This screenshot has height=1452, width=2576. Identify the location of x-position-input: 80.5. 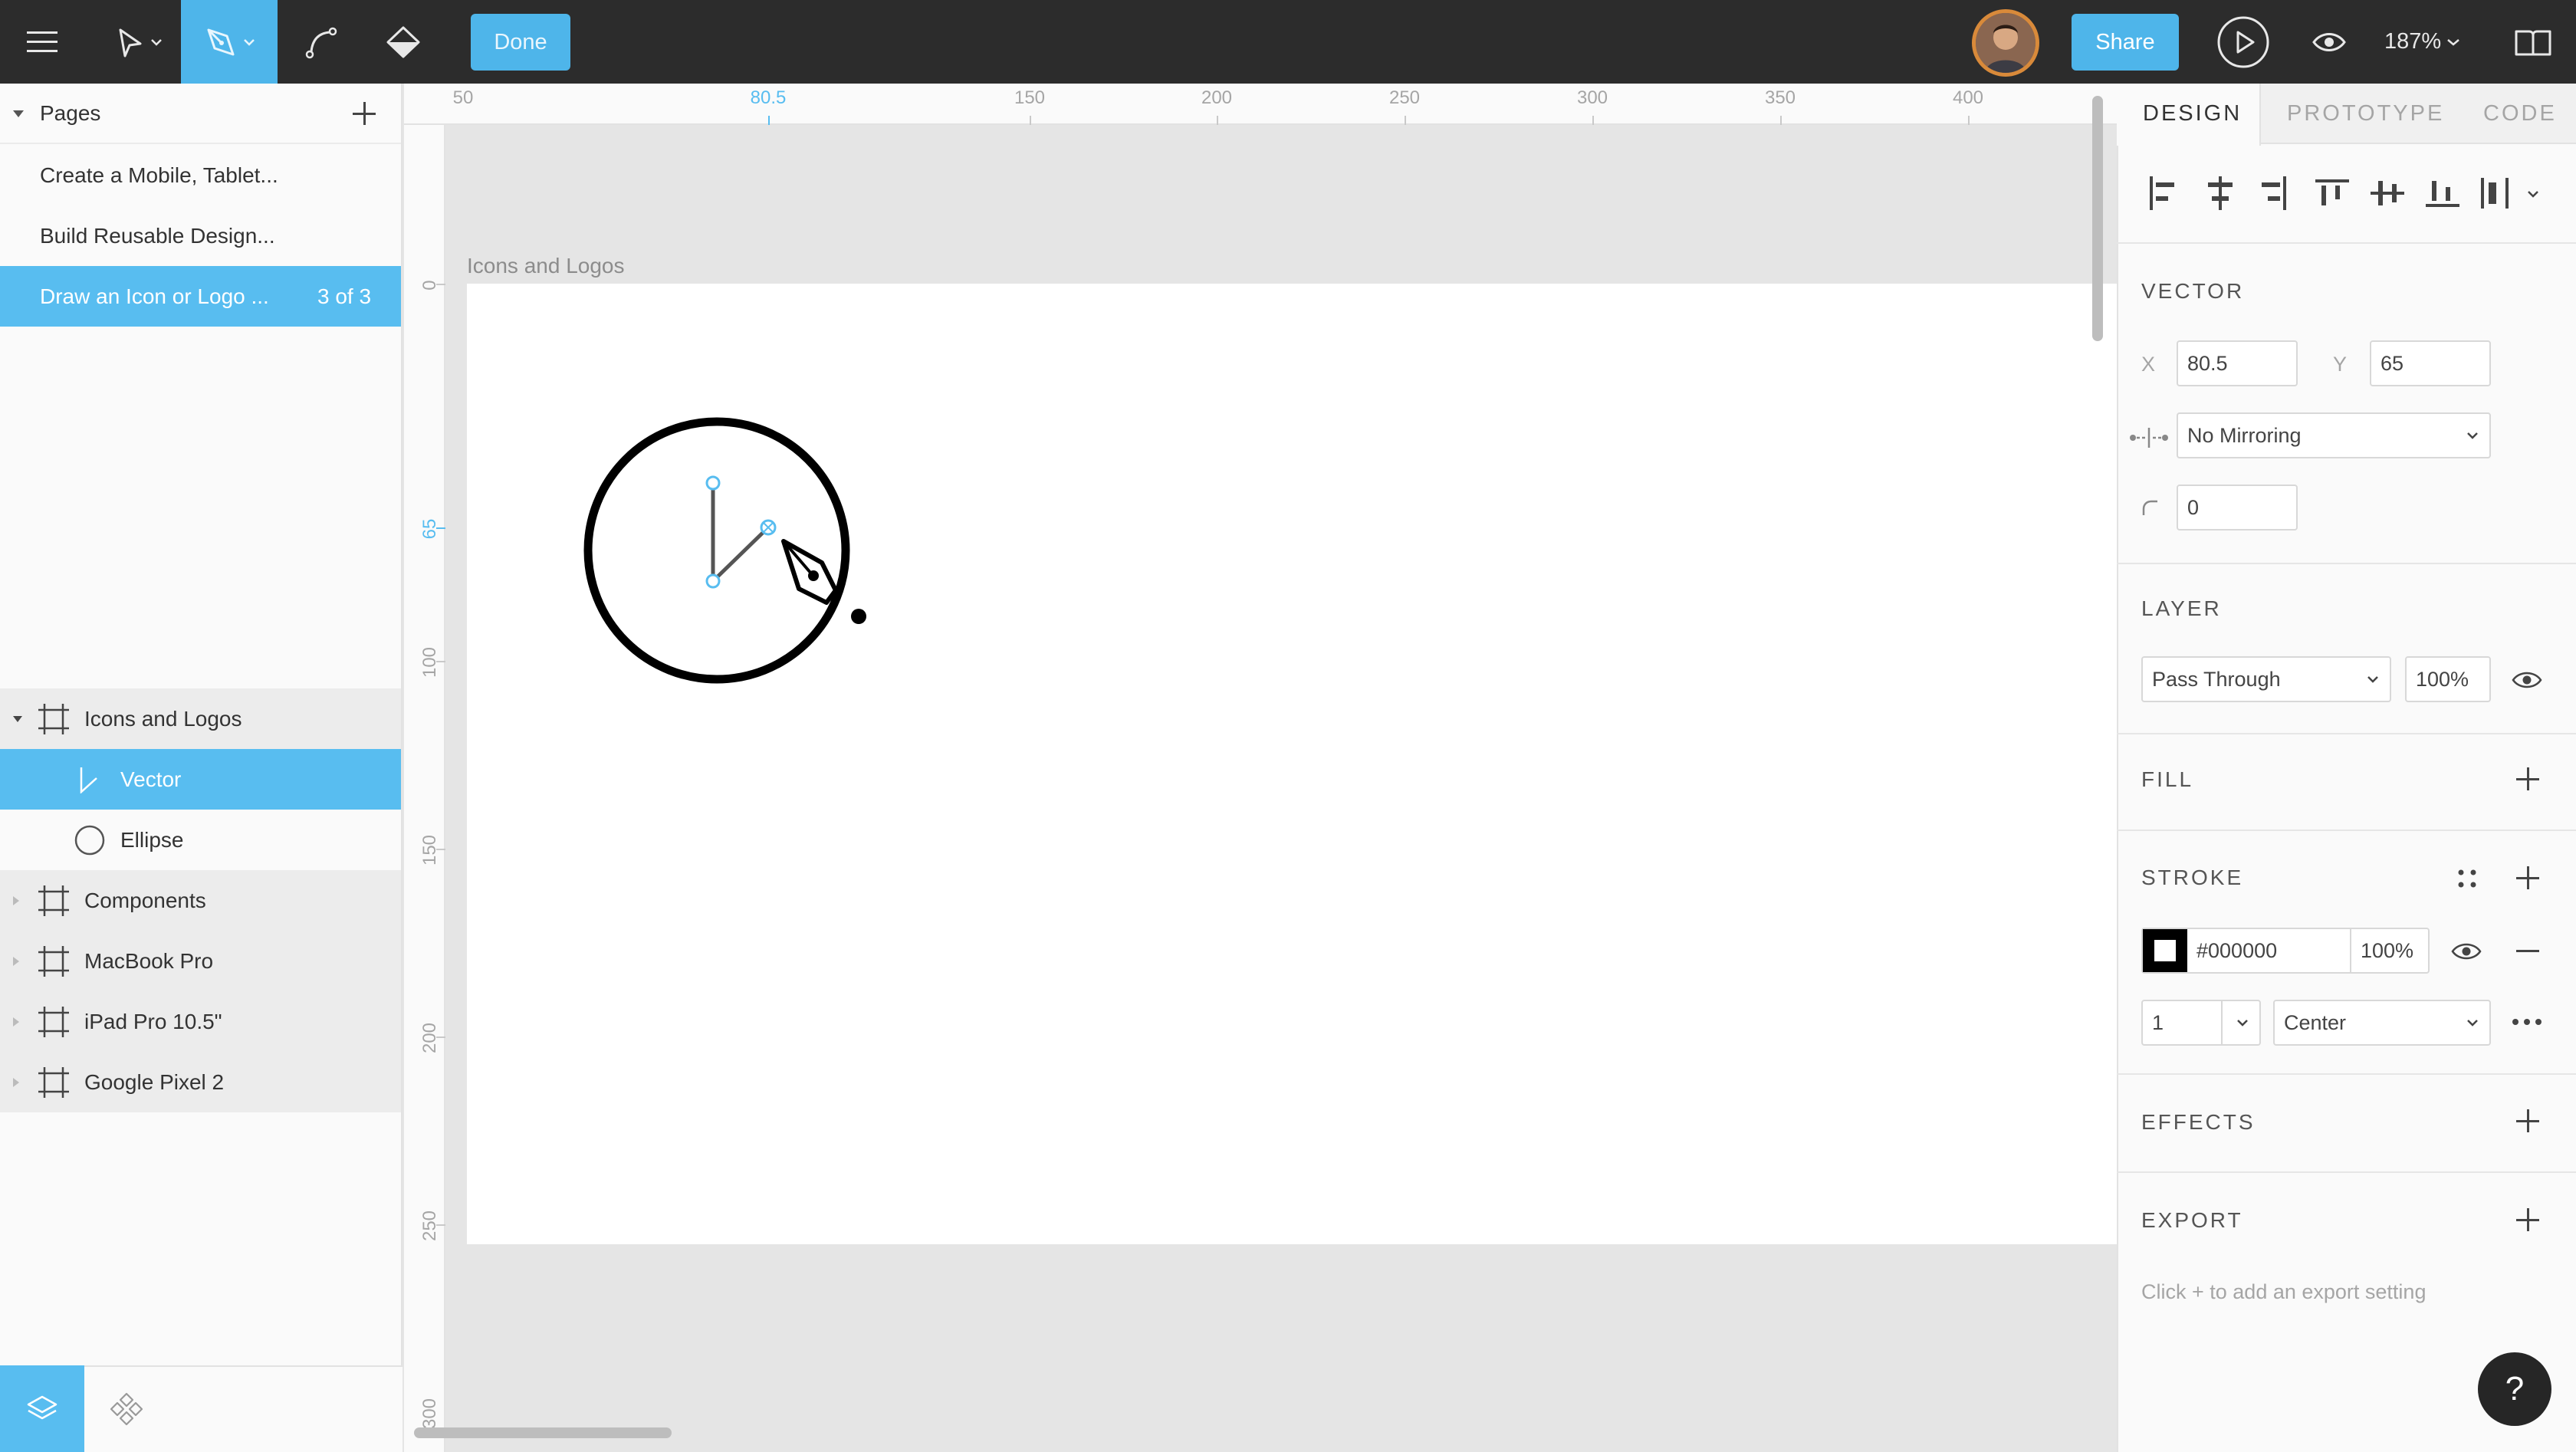
(2238, 363).